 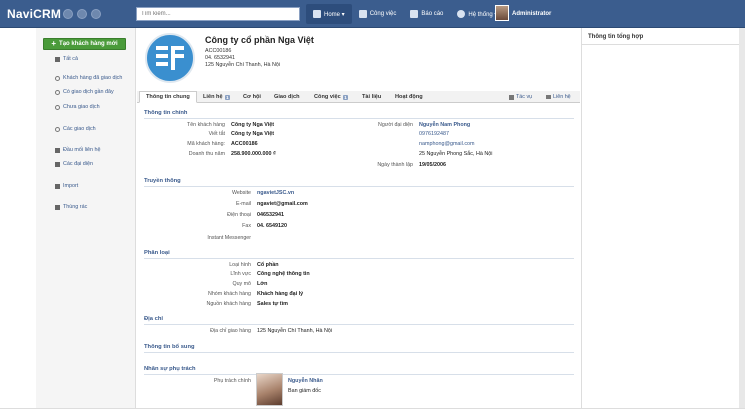 What do you see at coordinates (169, 347) in the screenshot?
I see `section-extra-title: Thông tin bổ sung` at bounding box center [169, 347].